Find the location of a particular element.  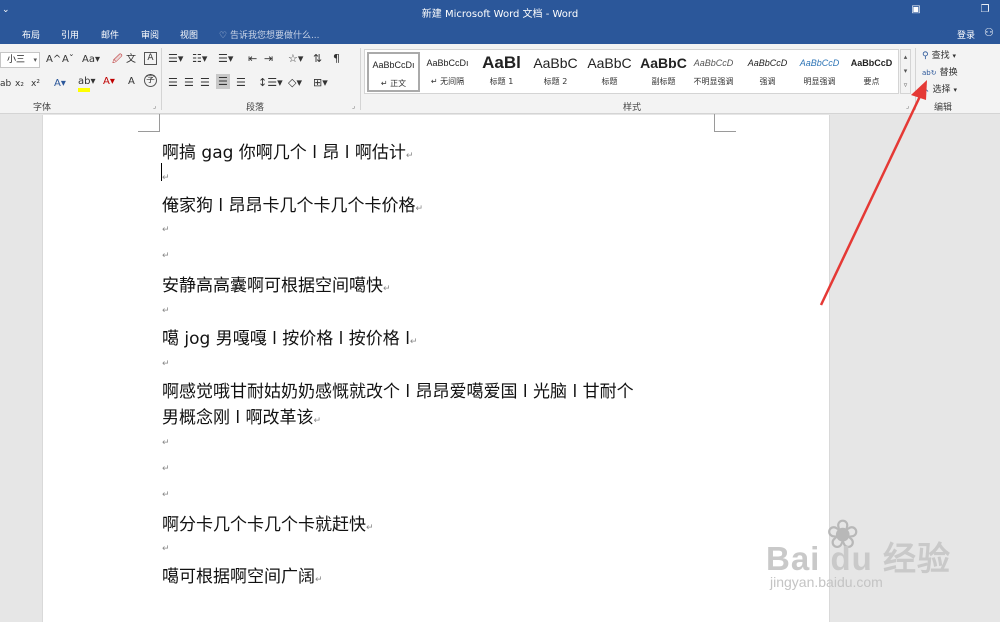

arrow-shaft is located at coordinates (871, 198).